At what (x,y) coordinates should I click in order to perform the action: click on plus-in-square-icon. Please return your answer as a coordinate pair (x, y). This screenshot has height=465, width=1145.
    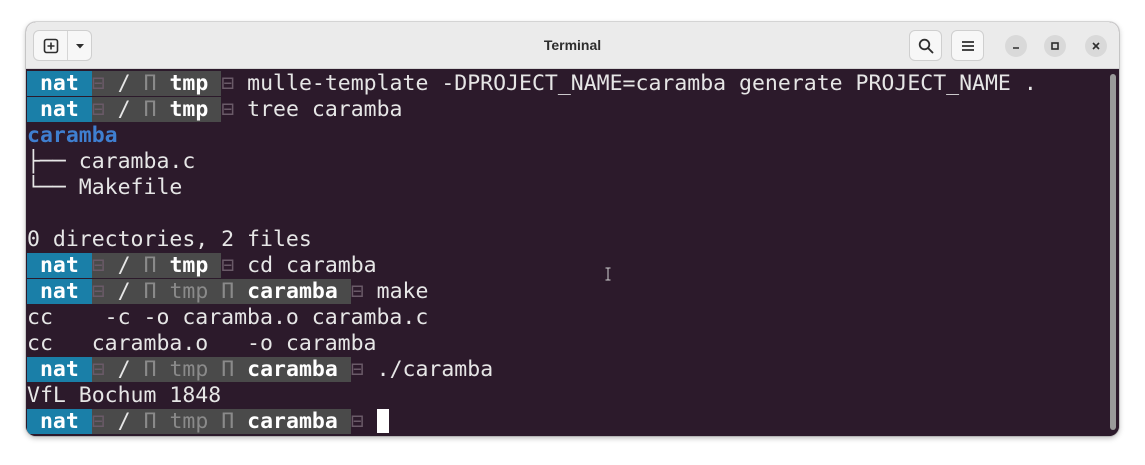
    Looking at the image, I should click on (51, 45).